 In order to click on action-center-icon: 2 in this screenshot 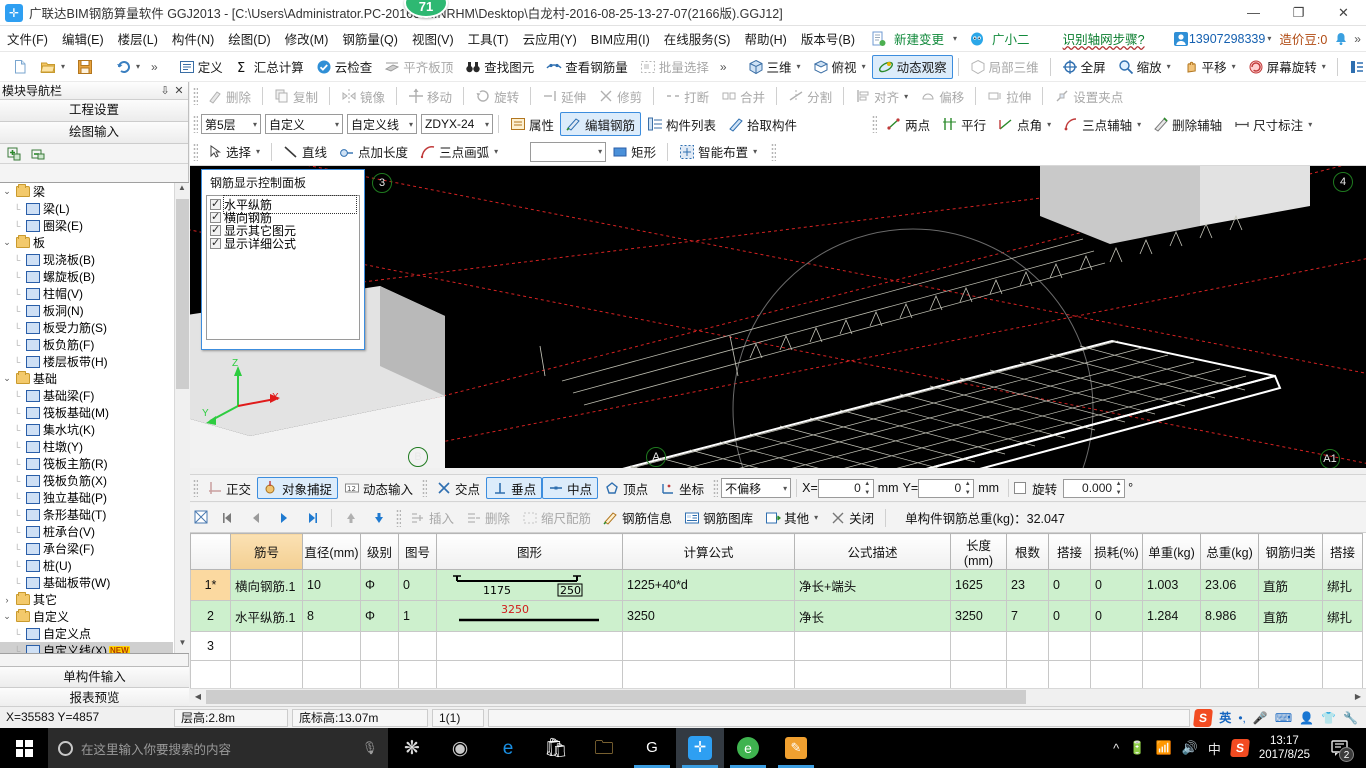, I will do `click(1340, 748)`.